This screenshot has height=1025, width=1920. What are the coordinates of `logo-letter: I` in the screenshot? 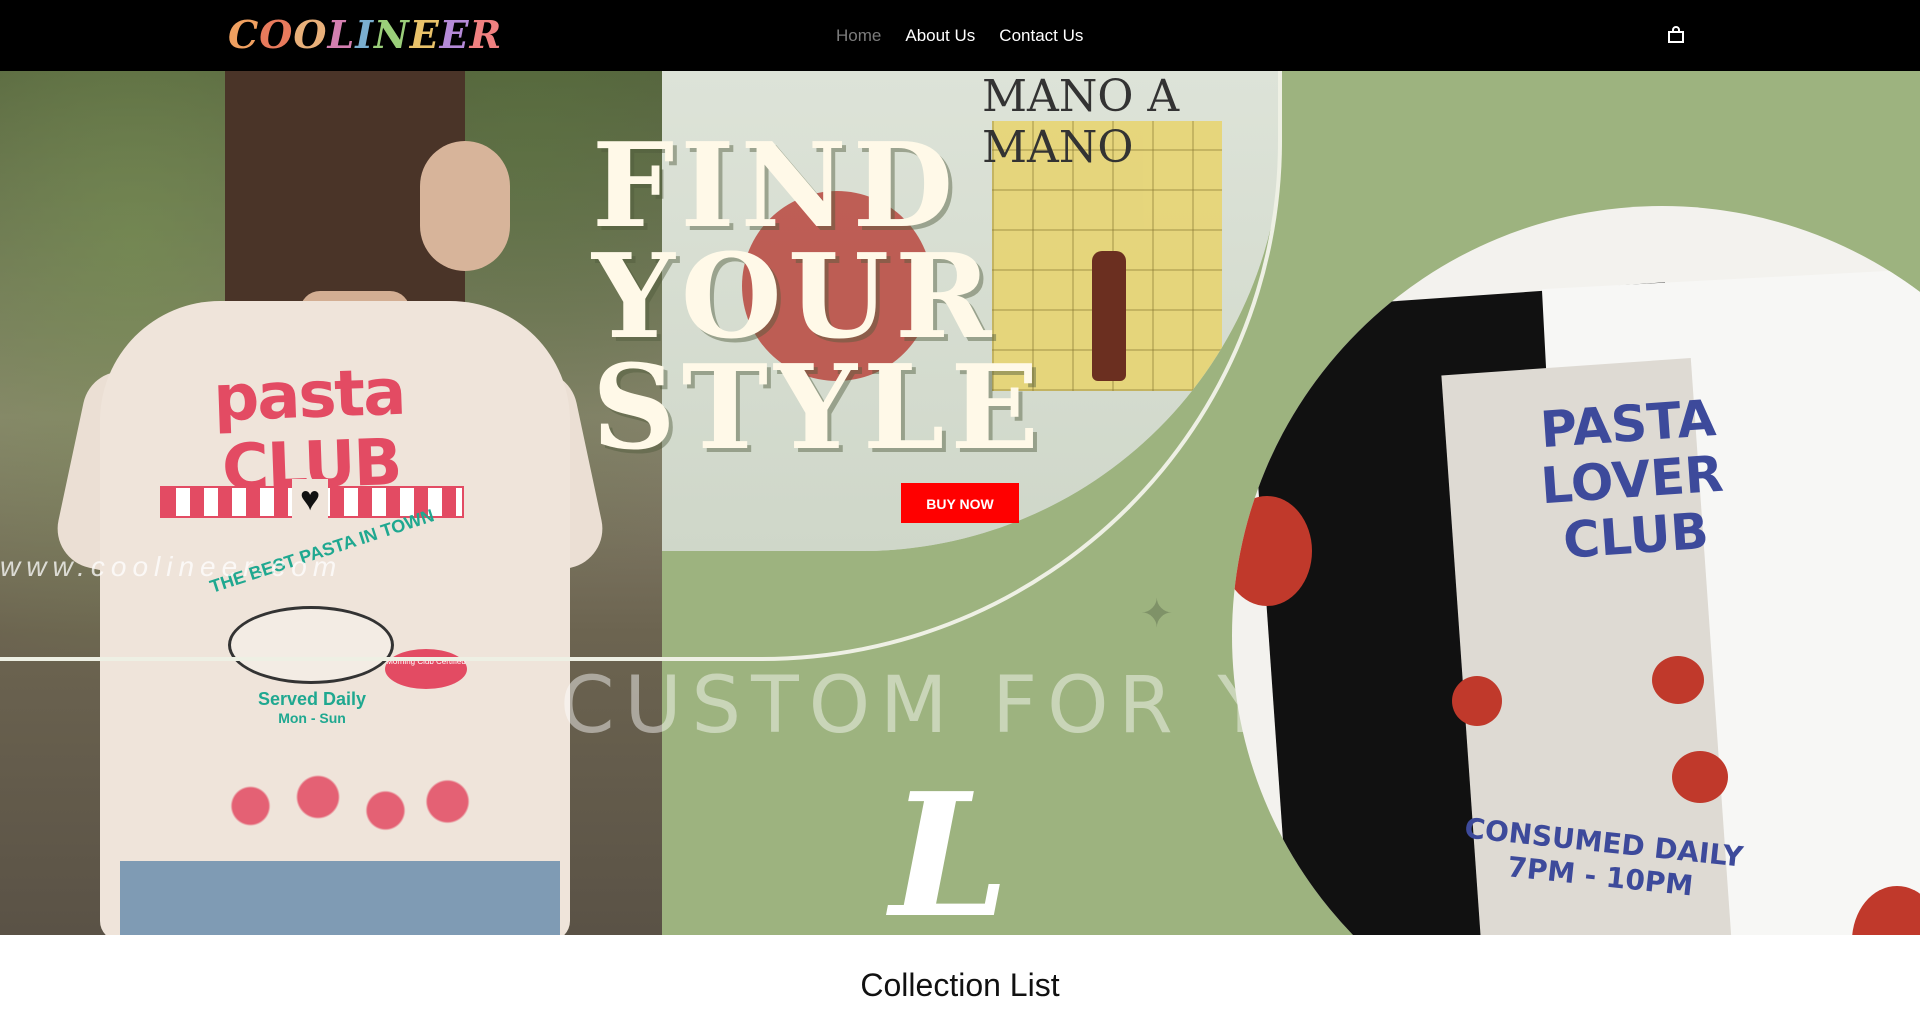 It's located at (364, 34).